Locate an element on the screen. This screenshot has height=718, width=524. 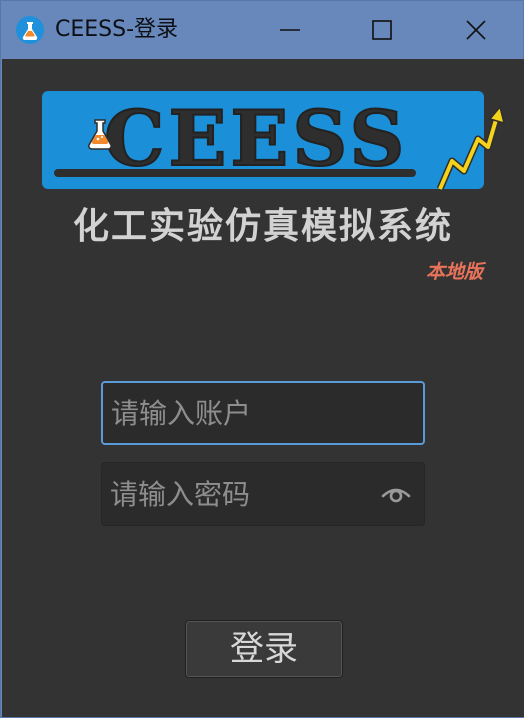
close-button is located at coordinates (477, 30).